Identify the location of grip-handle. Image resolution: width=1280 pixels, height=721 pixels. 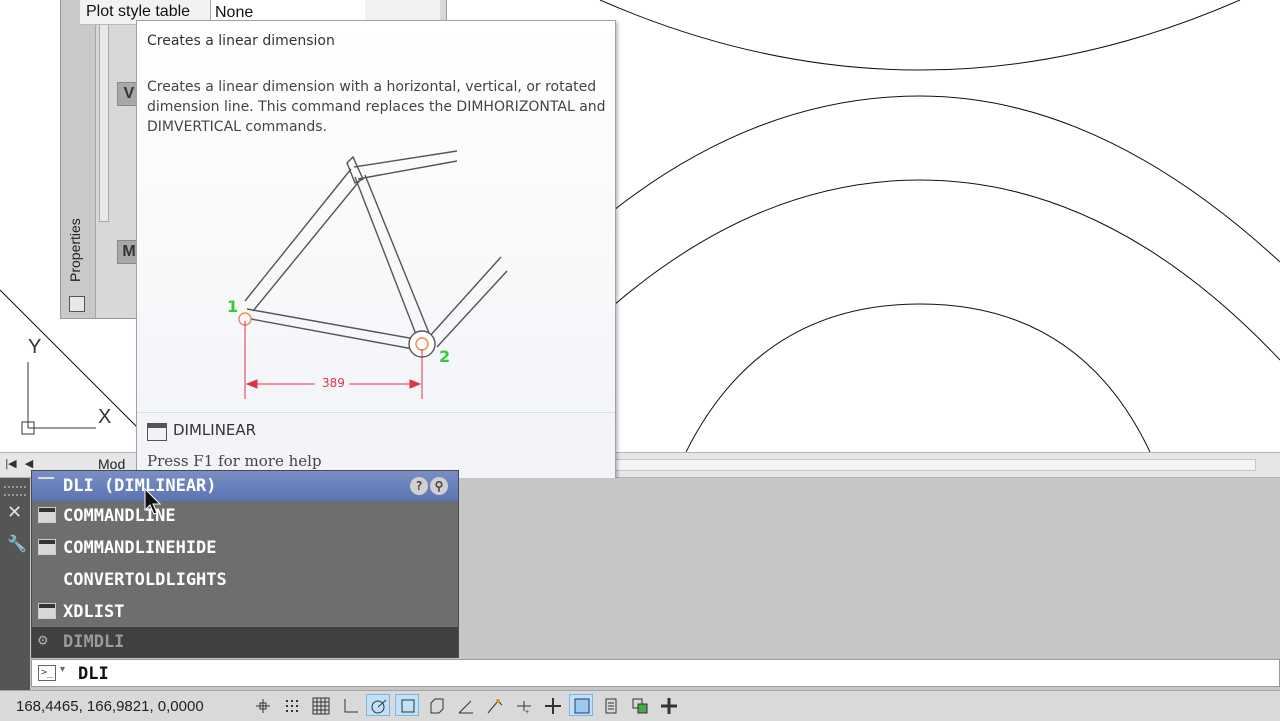
(15, 491).